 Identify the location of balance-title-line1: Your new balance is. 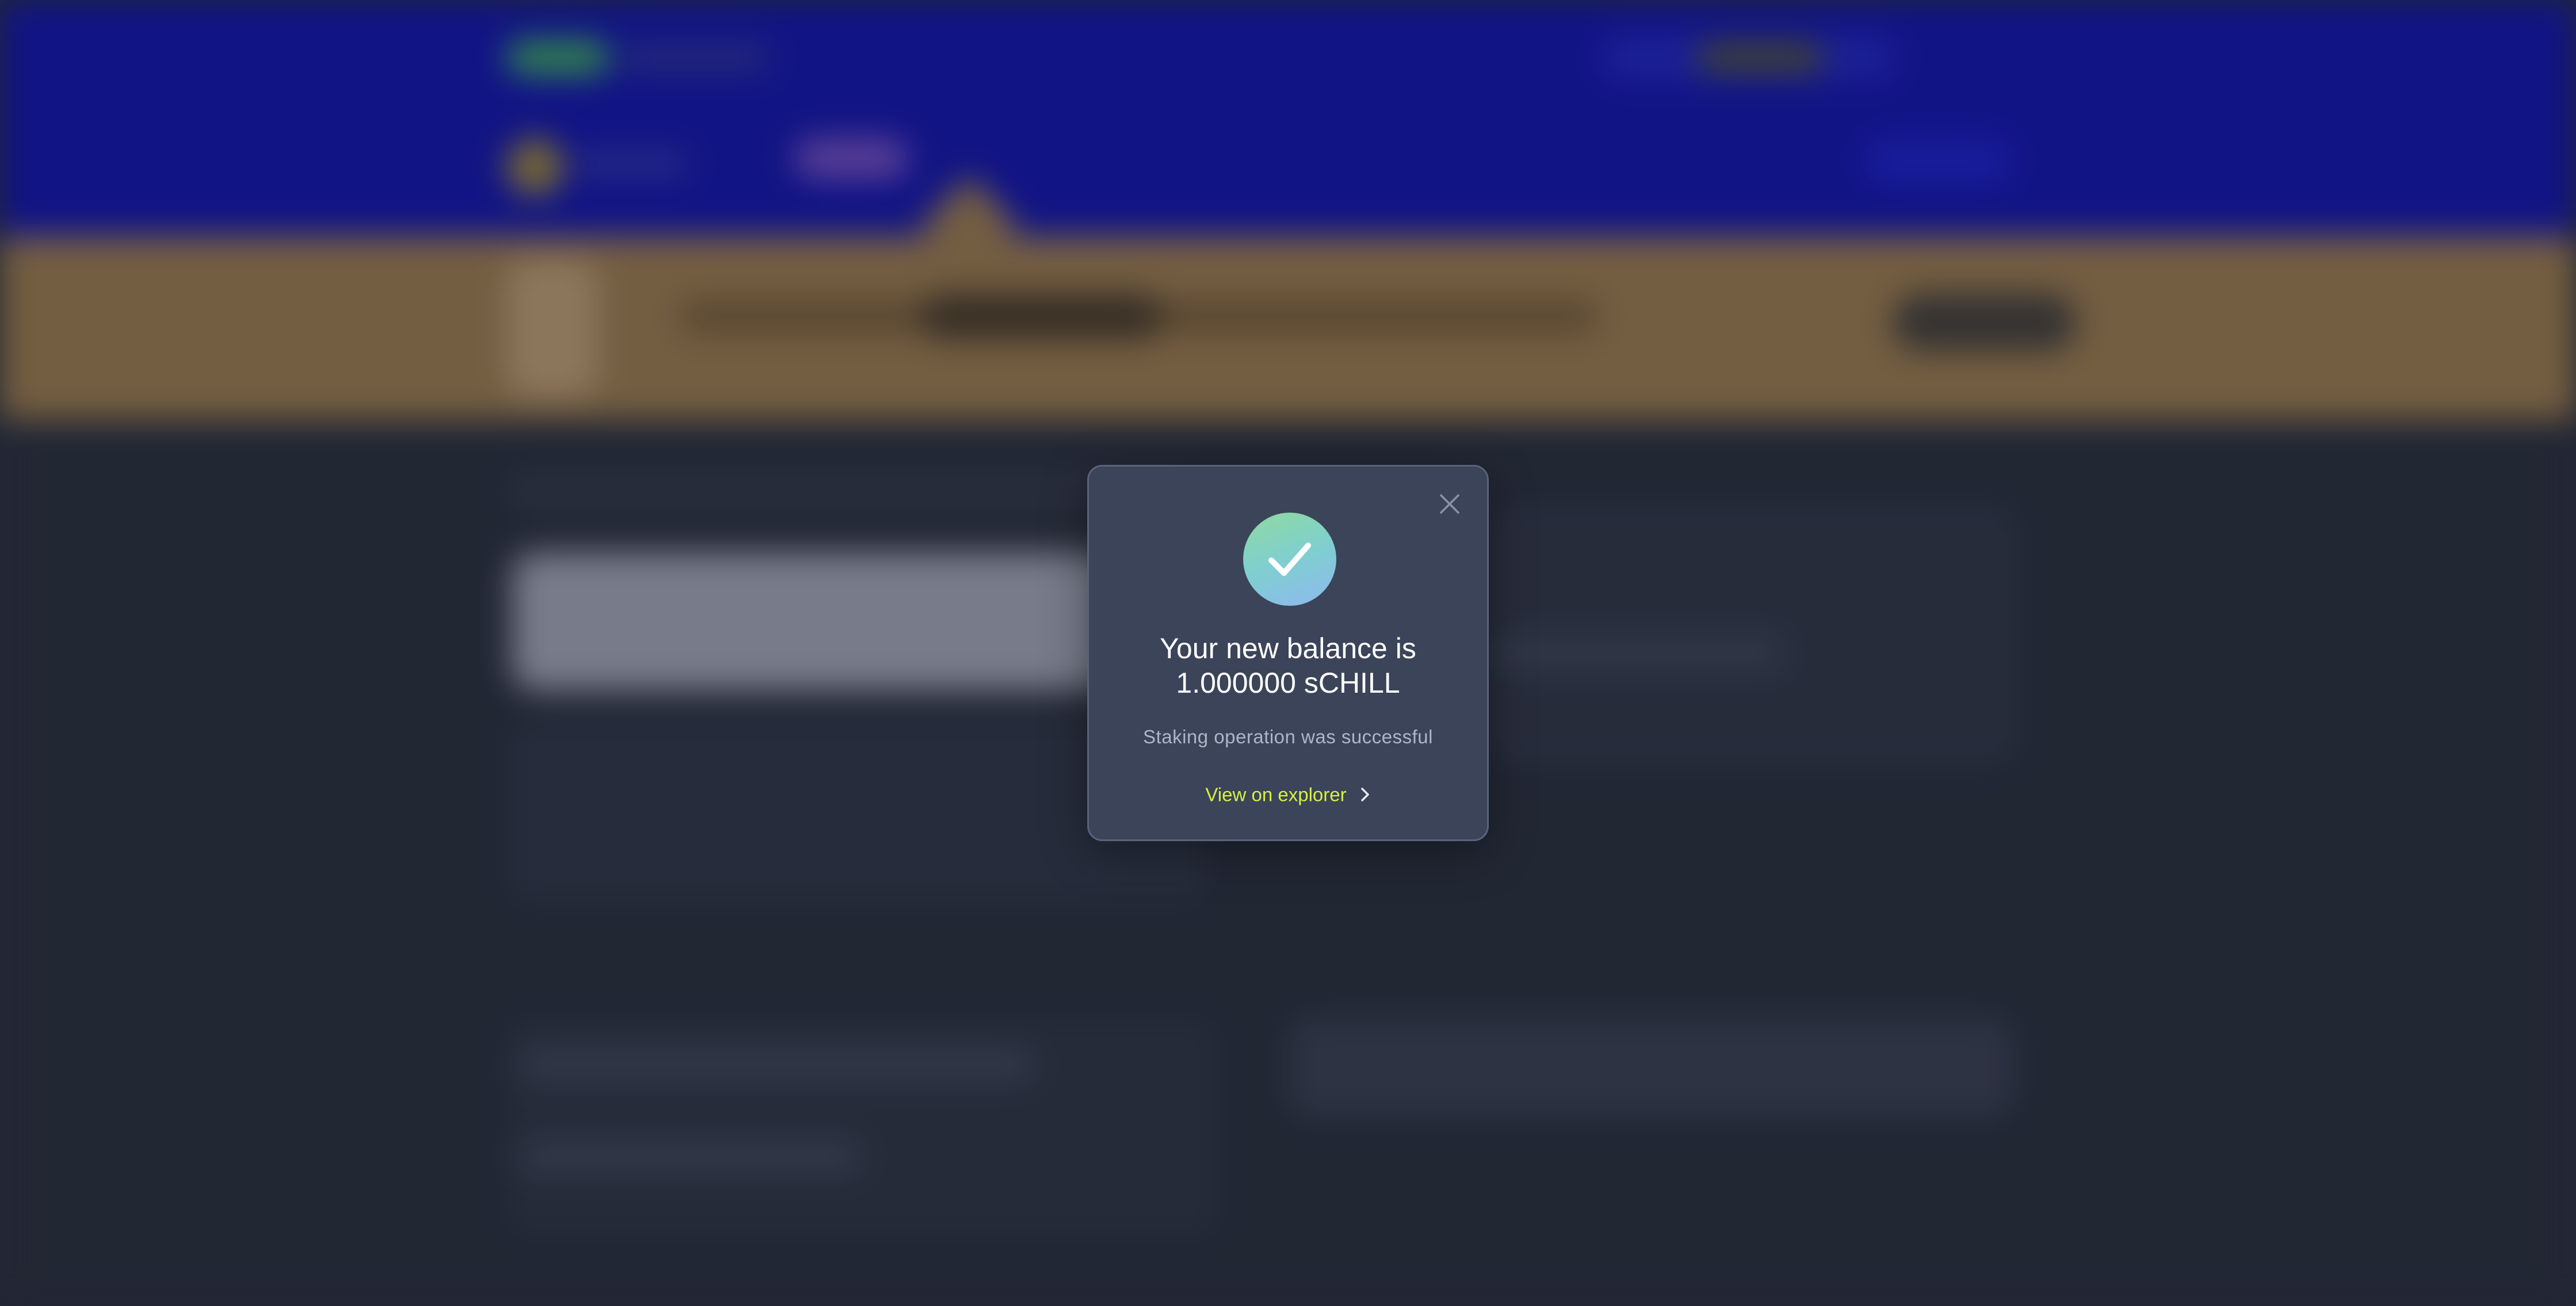
(1288, 648).